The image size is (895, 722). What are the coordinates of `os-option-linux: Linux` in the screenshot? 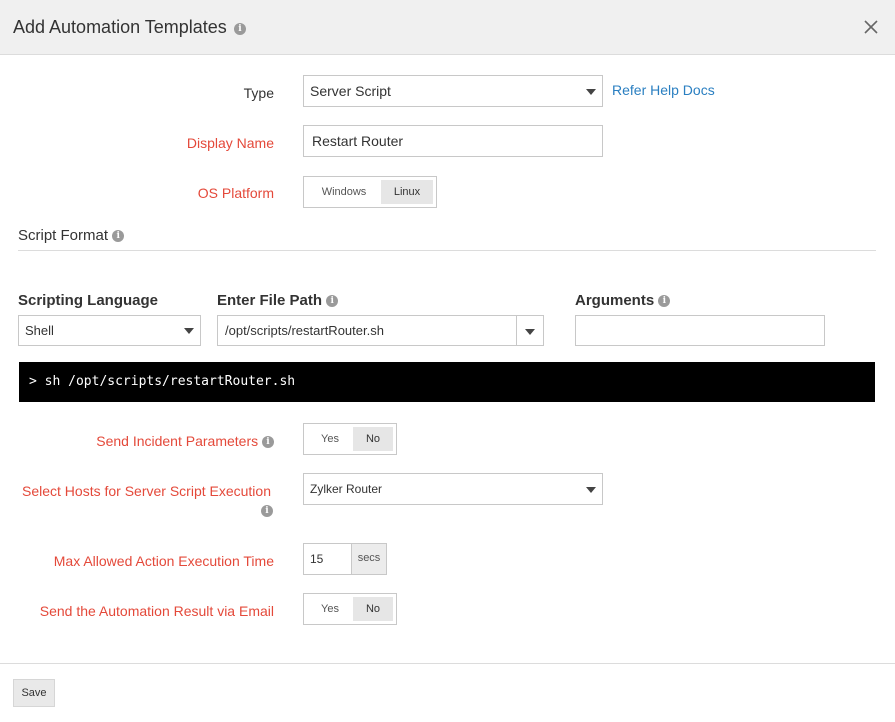 It's located at (407, 192).